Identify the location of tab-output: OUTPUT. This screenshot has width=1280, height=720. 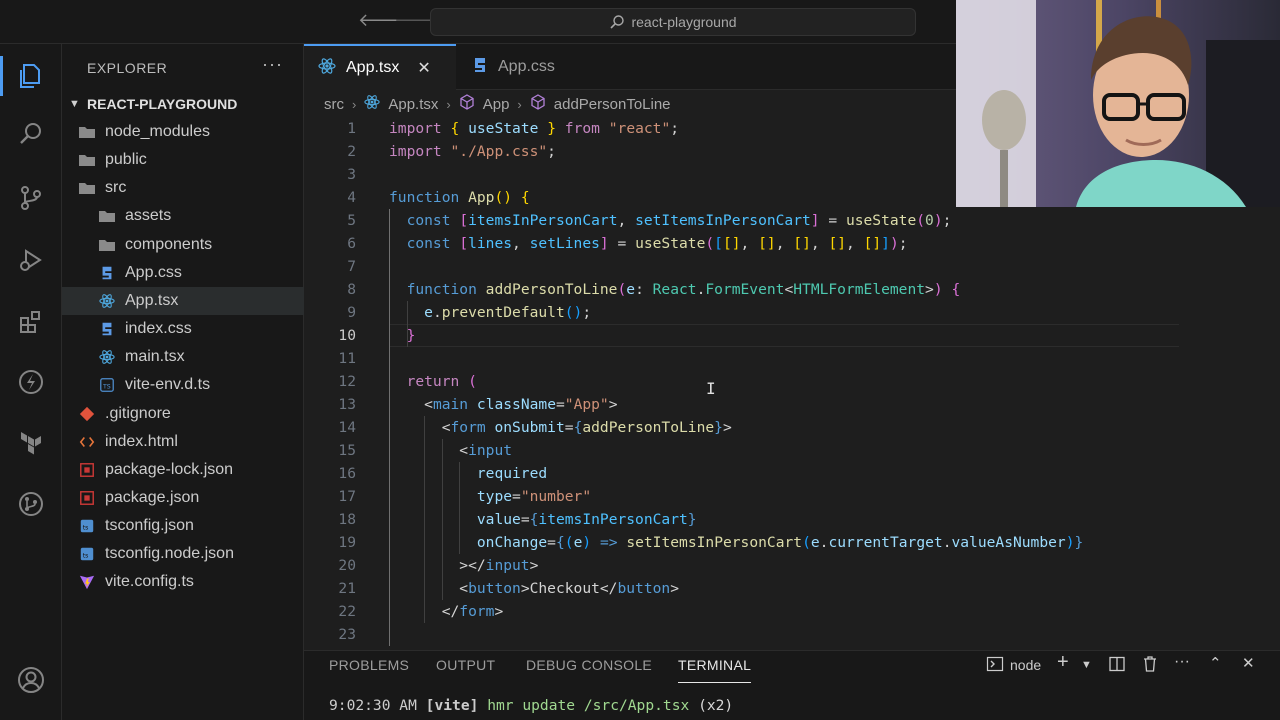
(465, 670).